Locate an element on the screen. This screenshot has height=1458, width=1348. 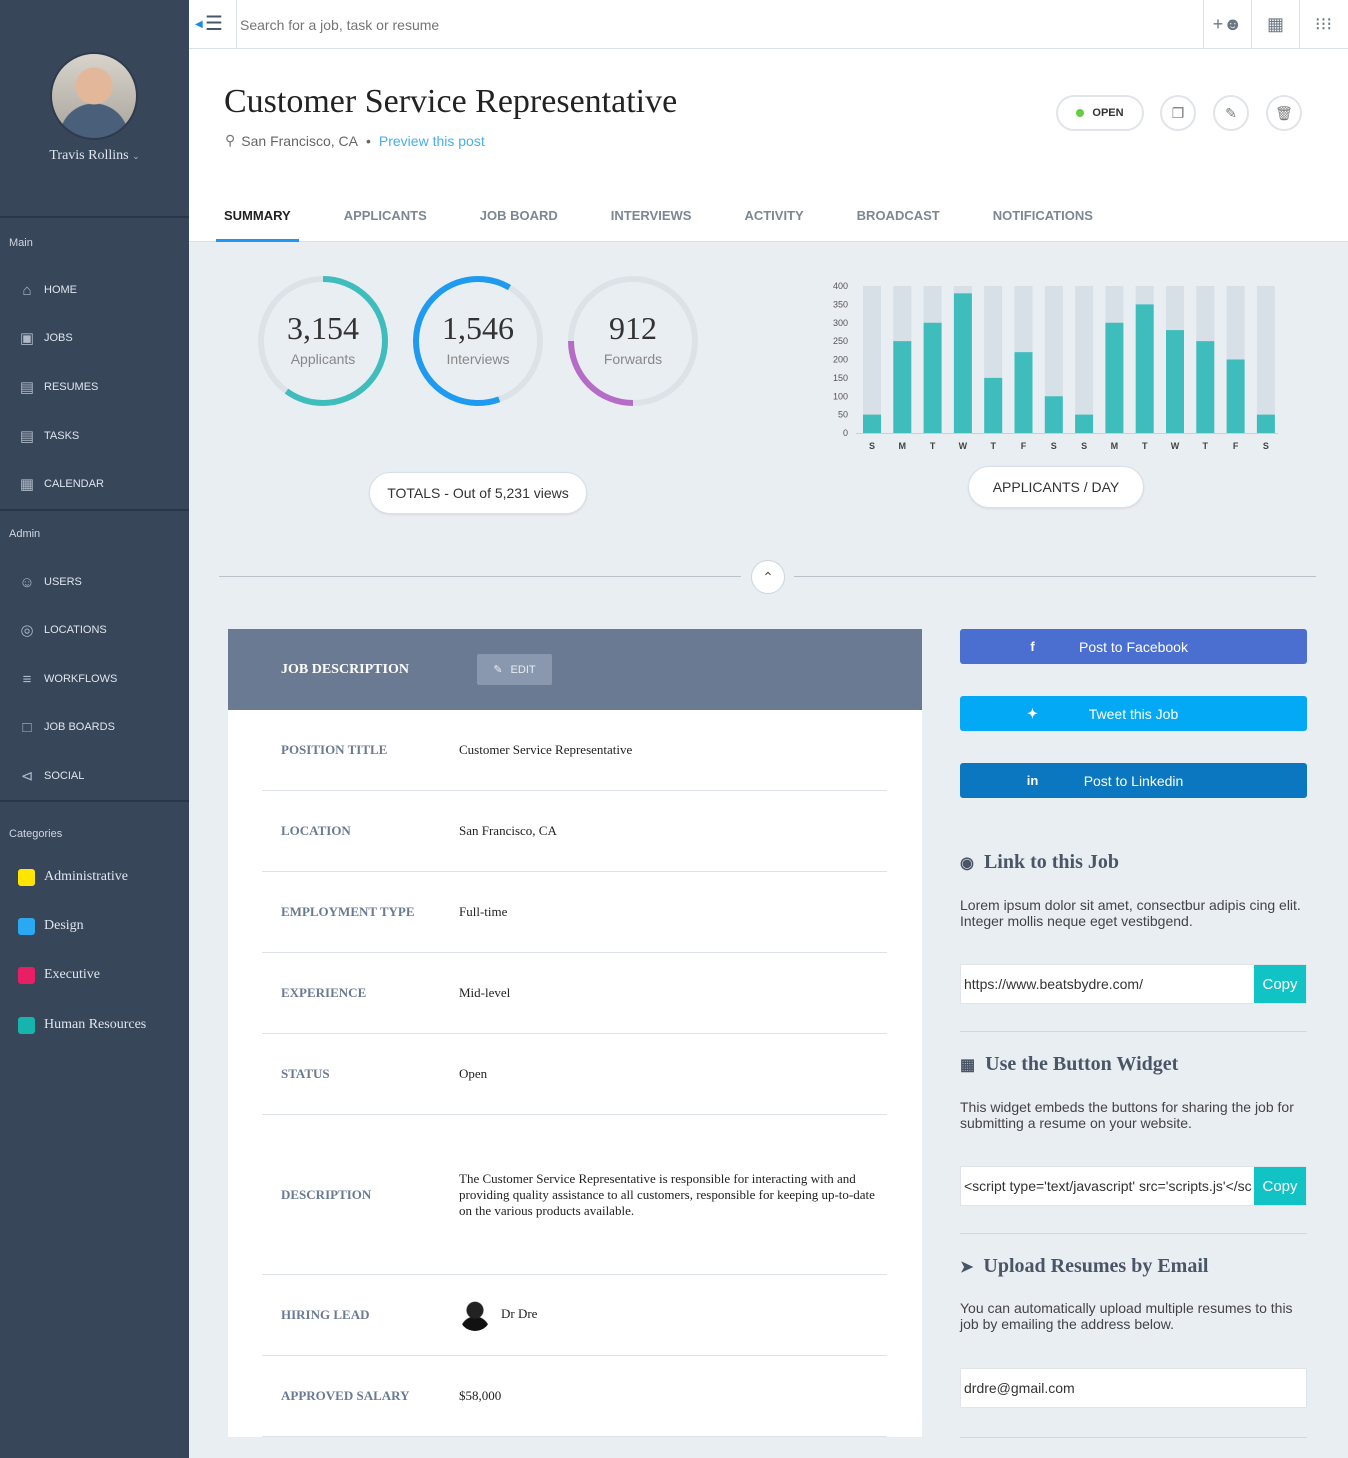
sidebar-item-locations: ◎ LOCATIONS is located at coordinates (94, 630).